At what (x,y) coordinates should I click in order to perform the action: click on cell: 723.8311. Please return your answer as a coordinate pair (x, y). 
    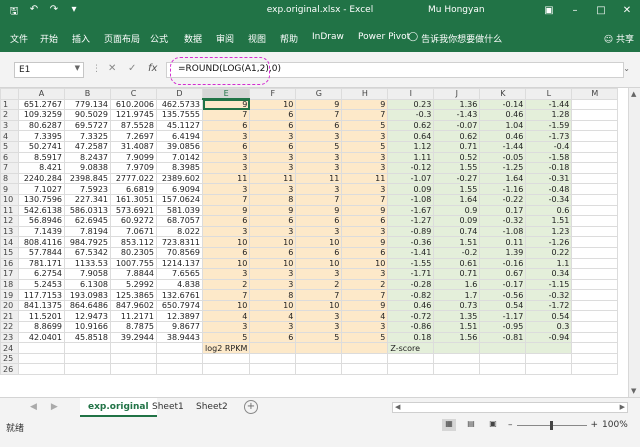
    Looking at the image, I should click on (179, 242).